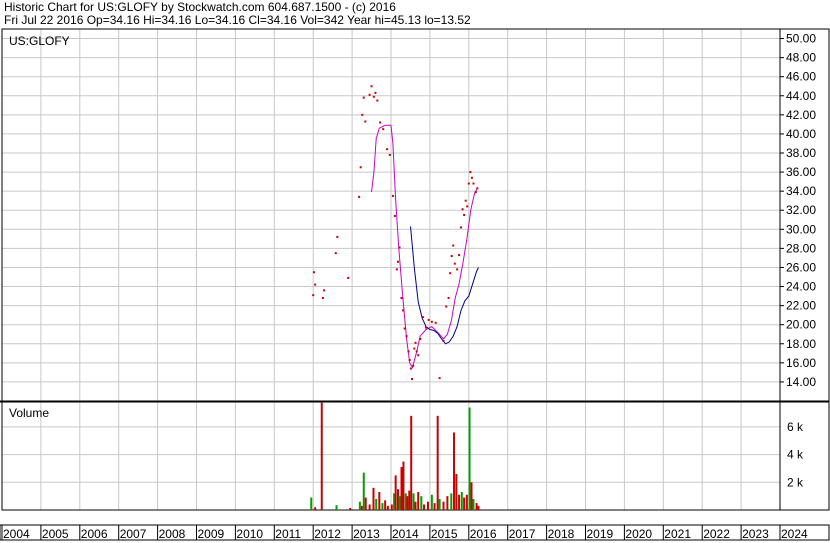 The image size is (830, 543). I want to click on price-tick-label: 28.00, so click(801, 248).